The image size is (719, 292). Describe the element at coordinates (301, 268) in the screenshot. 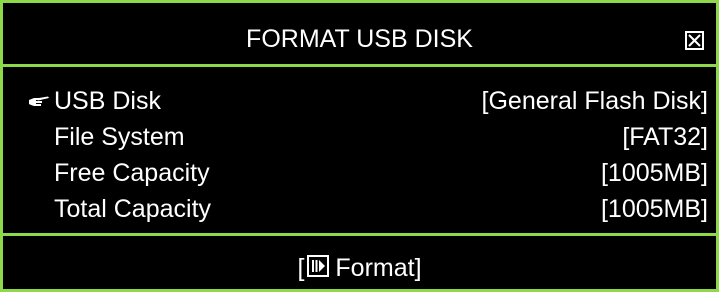

I see `format-button-bracket: [` at that location.